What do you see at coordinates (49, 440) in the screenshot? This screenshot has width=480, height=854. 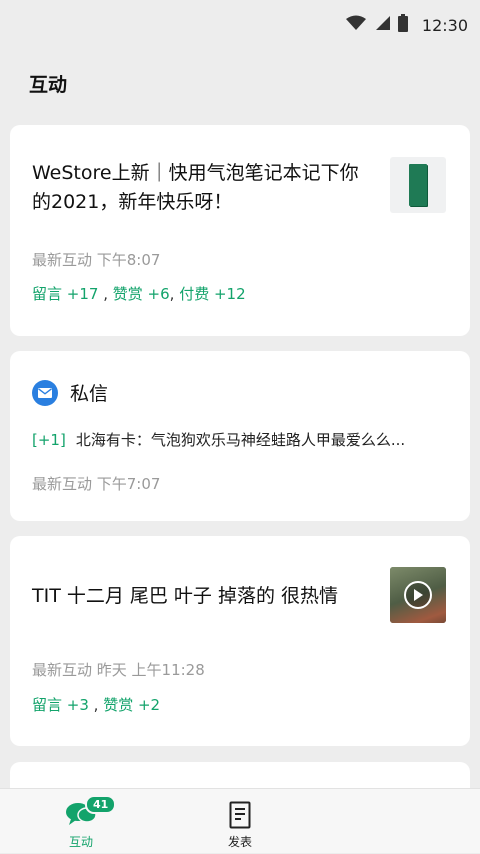 I see `message-count: [+1]` at bounding box center [49, 440].